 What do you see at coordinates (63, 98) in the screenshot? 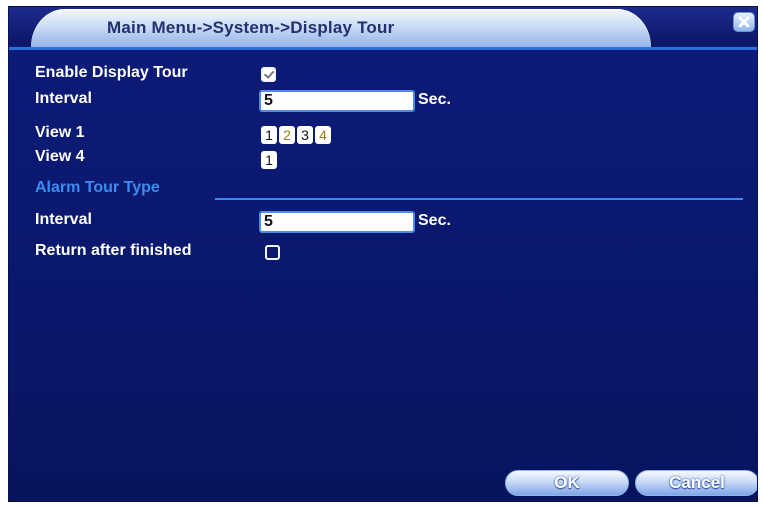
I see `interval-label: Interval` at bounding box center [63, 98].